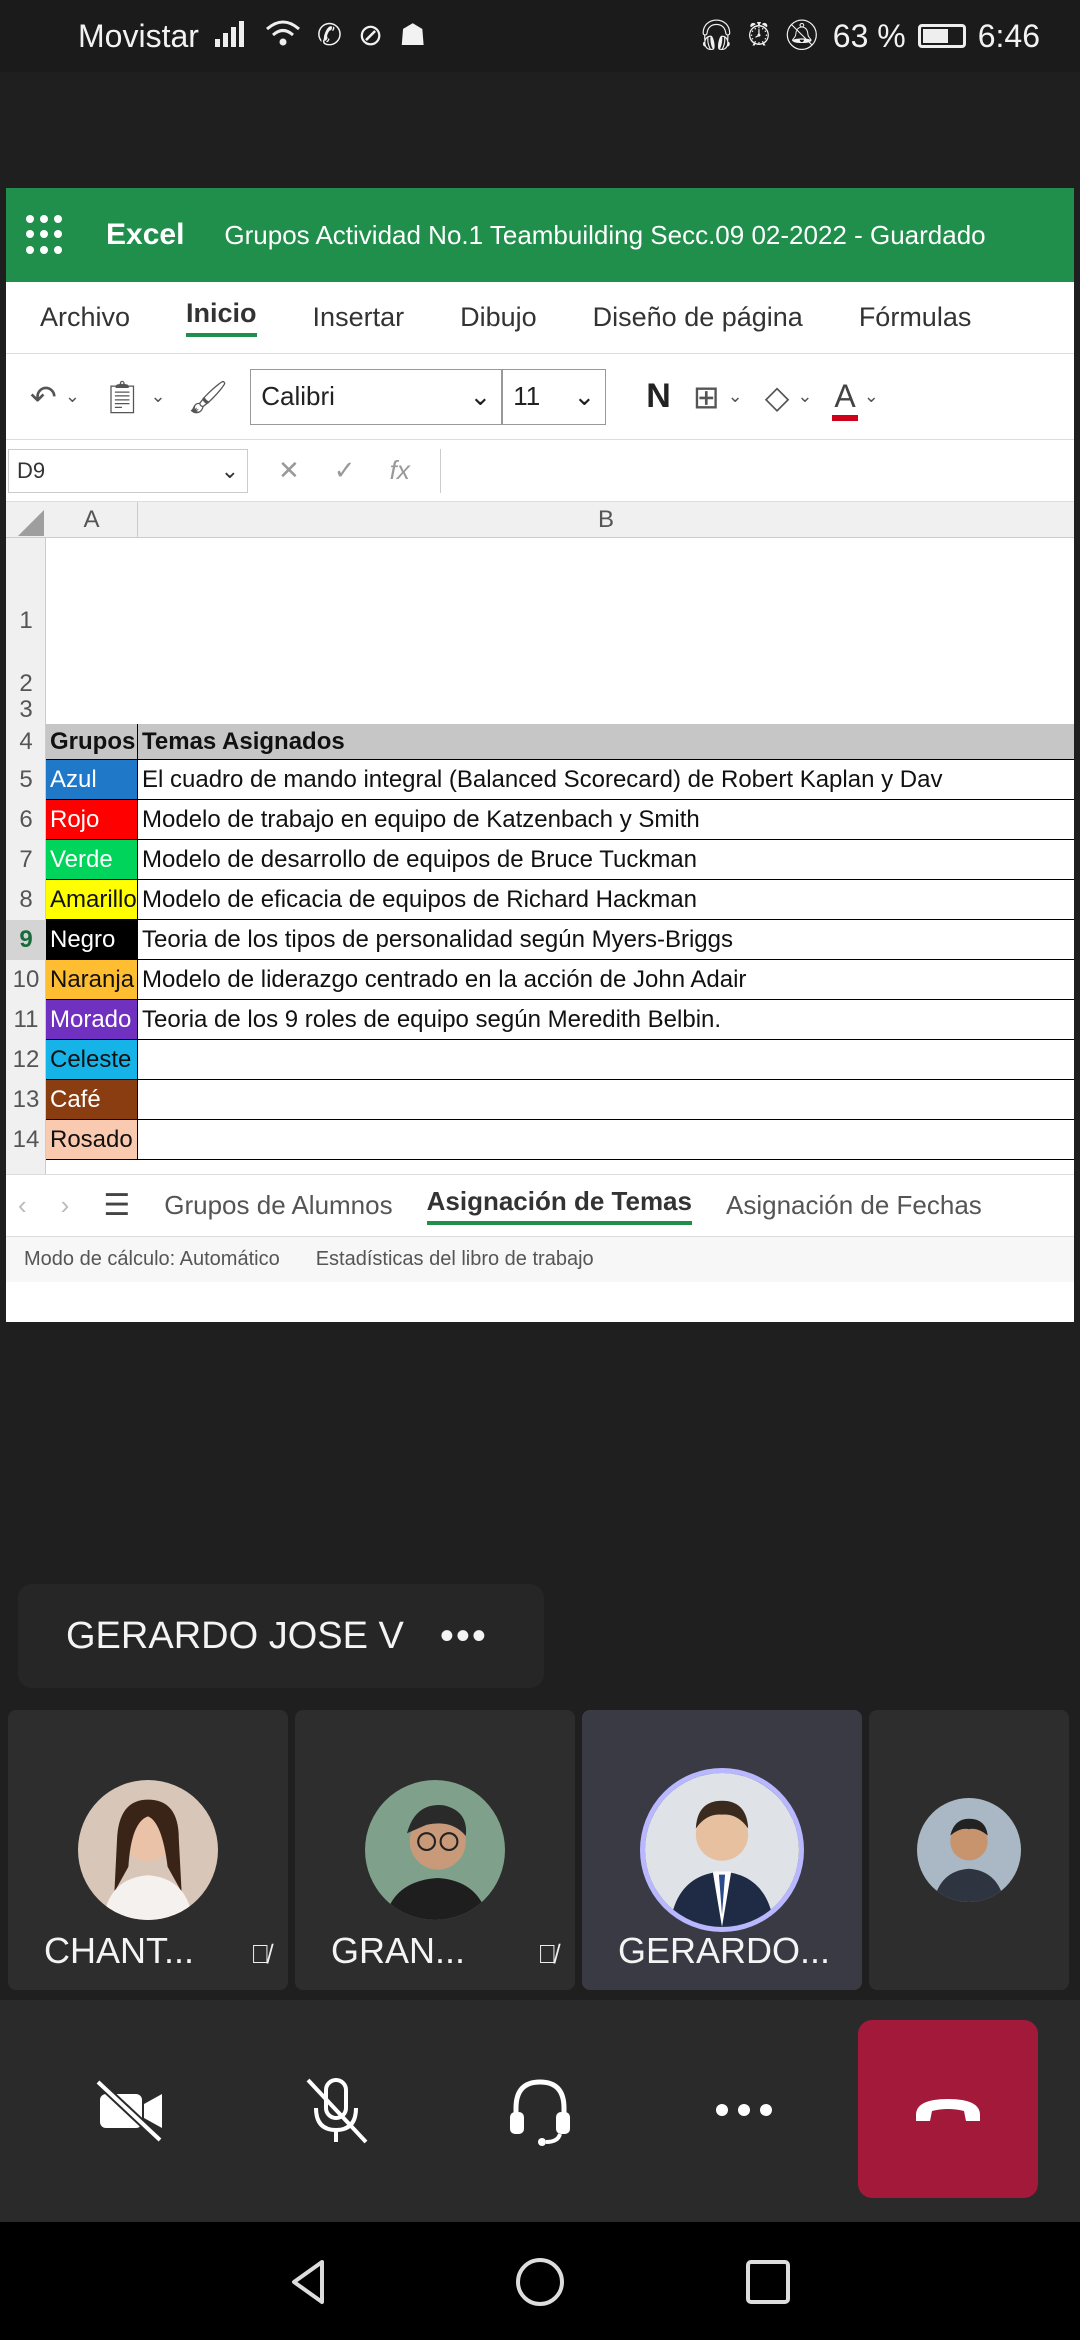 The image size is (1080, 2340). Describe the element at coordinates (289, 470) in the screenshot. I see `cancel-icon: ✕` at that location.